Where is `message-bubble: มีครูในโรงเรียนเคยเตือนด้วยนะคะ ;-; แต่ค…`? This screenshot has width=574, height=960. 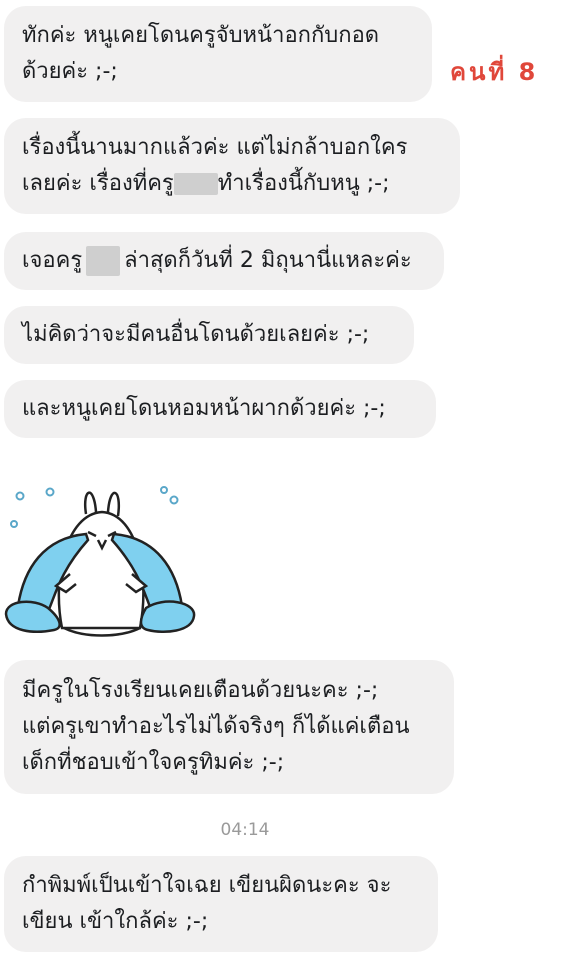
message-bubble: มีครูในโรงเรียนเคยเตือนด้วยนะคะ ;-; แต่ค… is located at coordinates (229, 727).